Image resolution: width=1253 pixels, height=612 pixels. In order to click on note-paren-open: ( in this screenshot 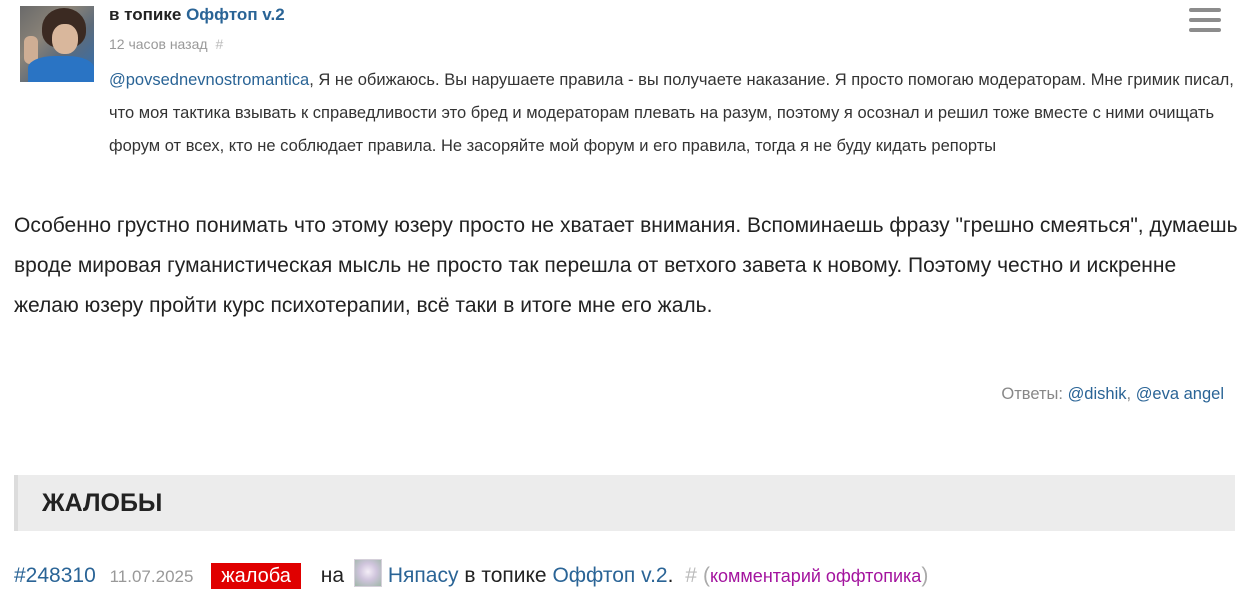, I will do `click(706, 575)`.